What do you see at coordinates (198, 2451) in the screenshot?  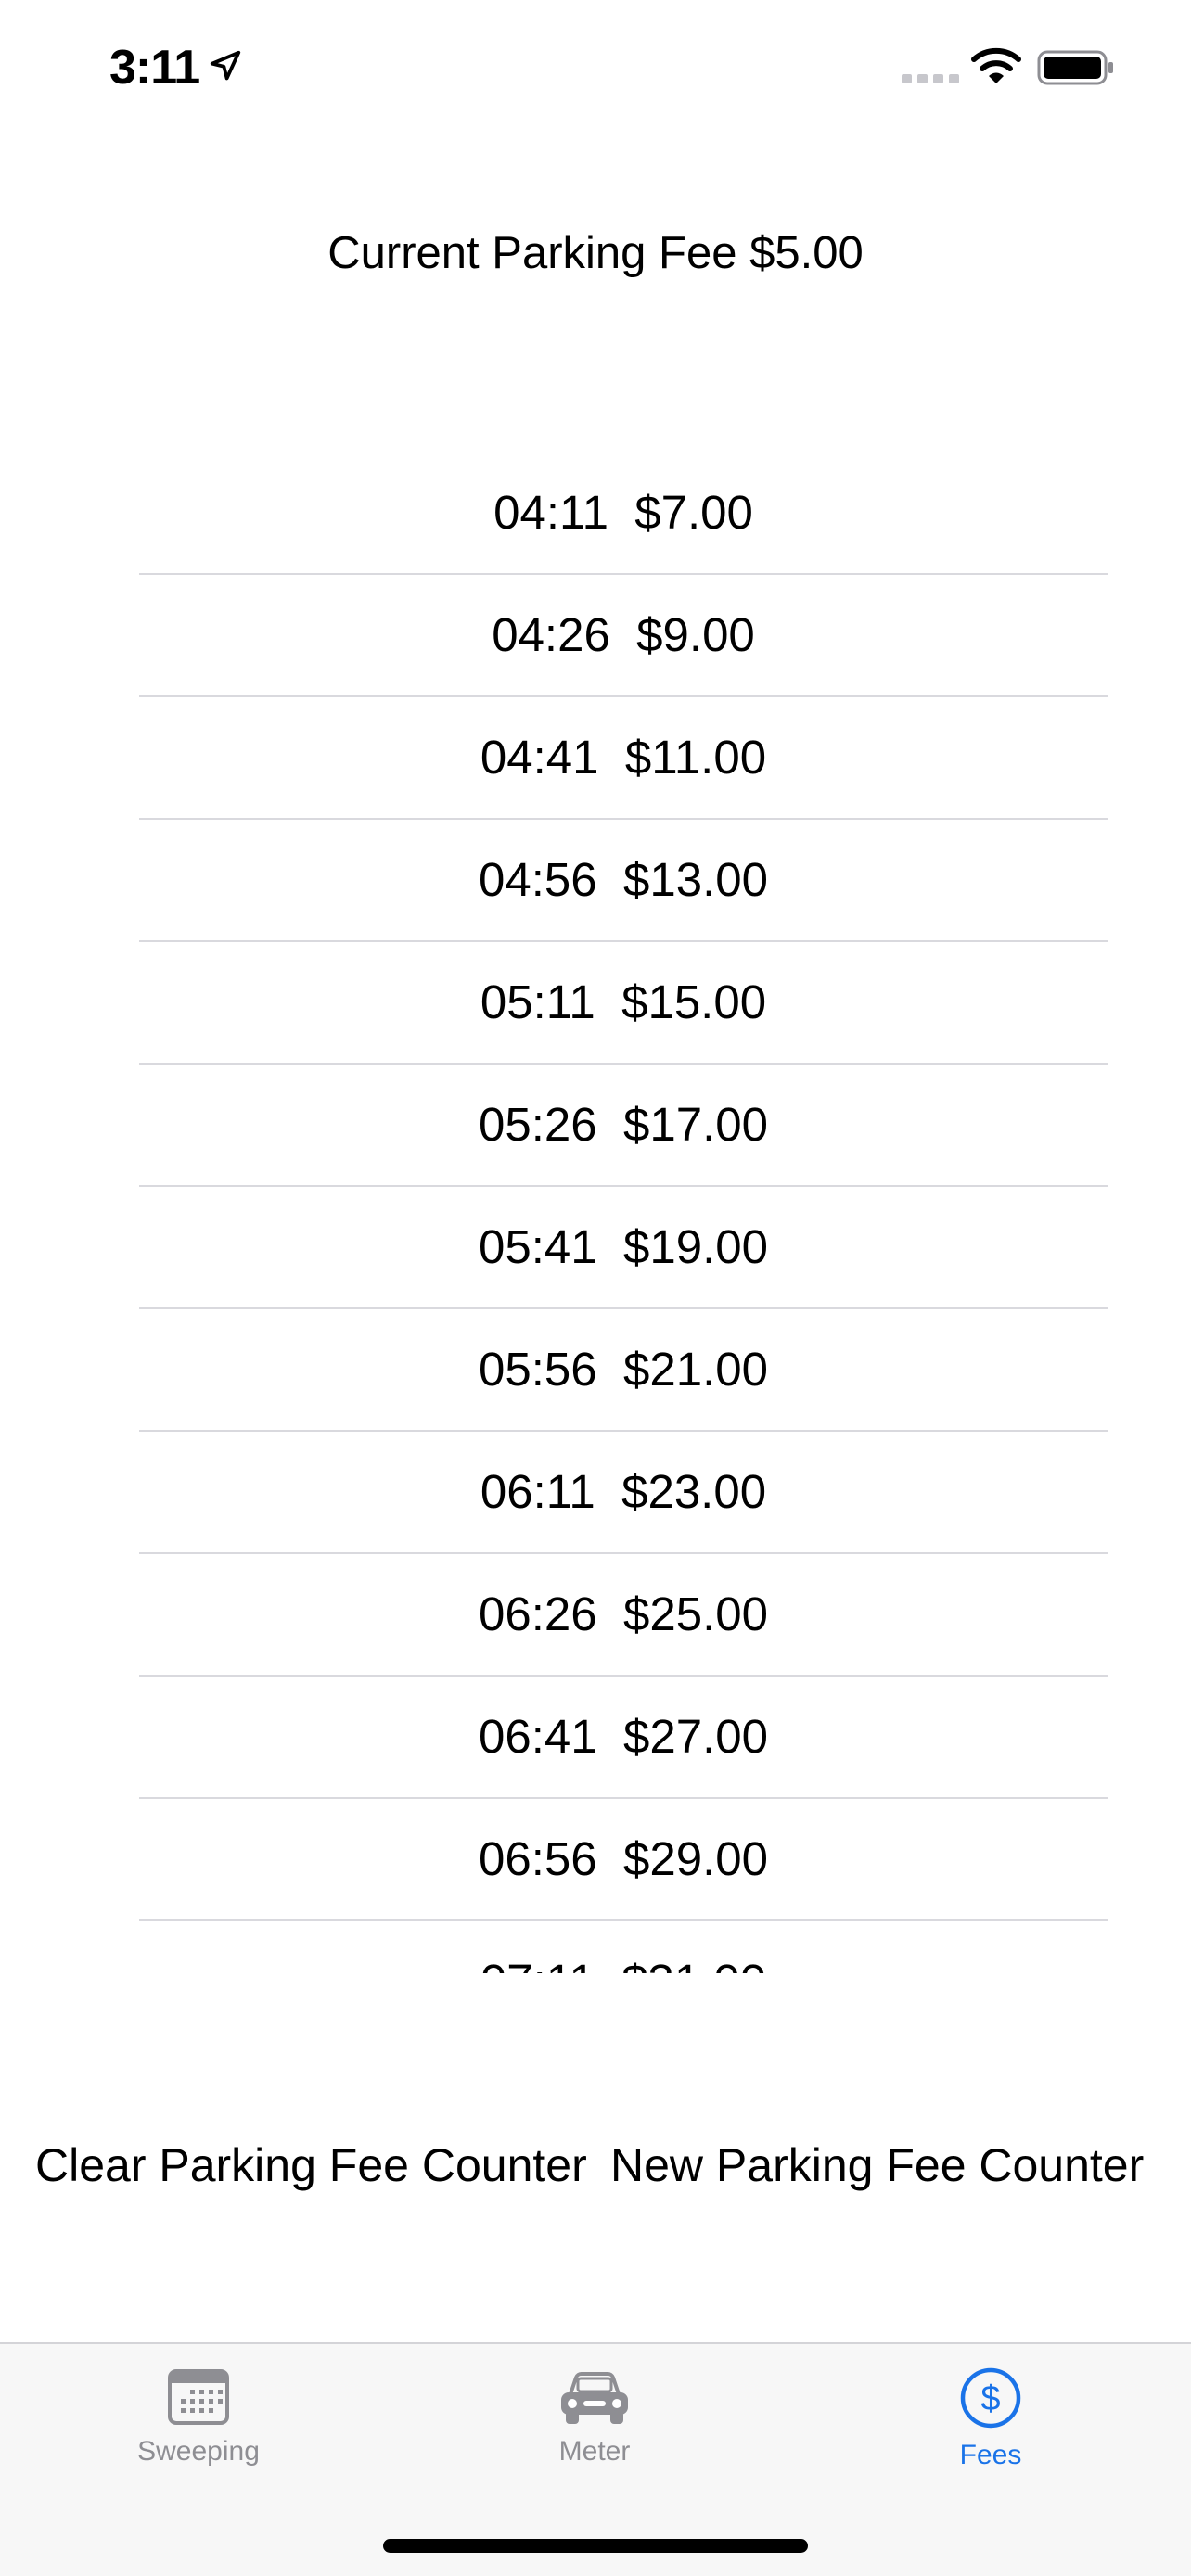 I see `tab-sweeping-label: Sweeping` at bounding box center [198, 2451].